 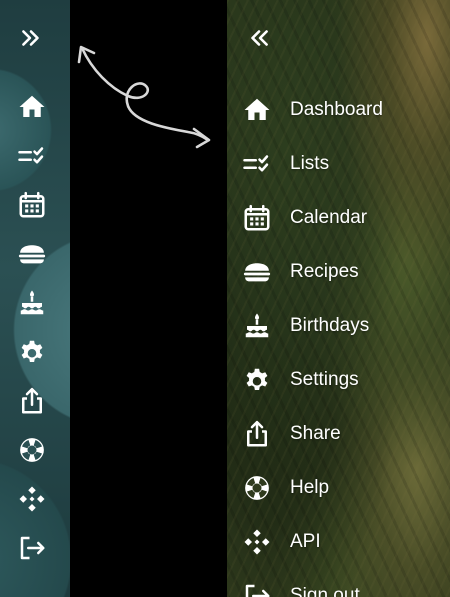 I want to click on nav-item-label: Sign out, so click(x=325, y=591).